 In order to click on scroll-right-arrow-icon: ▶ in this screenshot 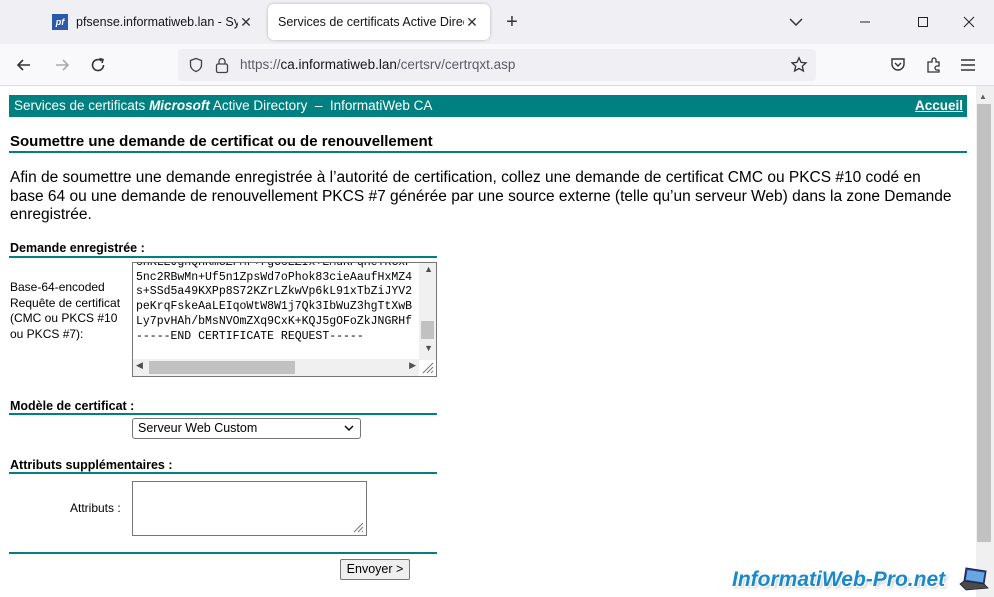, I will do `click(412, 365)`.